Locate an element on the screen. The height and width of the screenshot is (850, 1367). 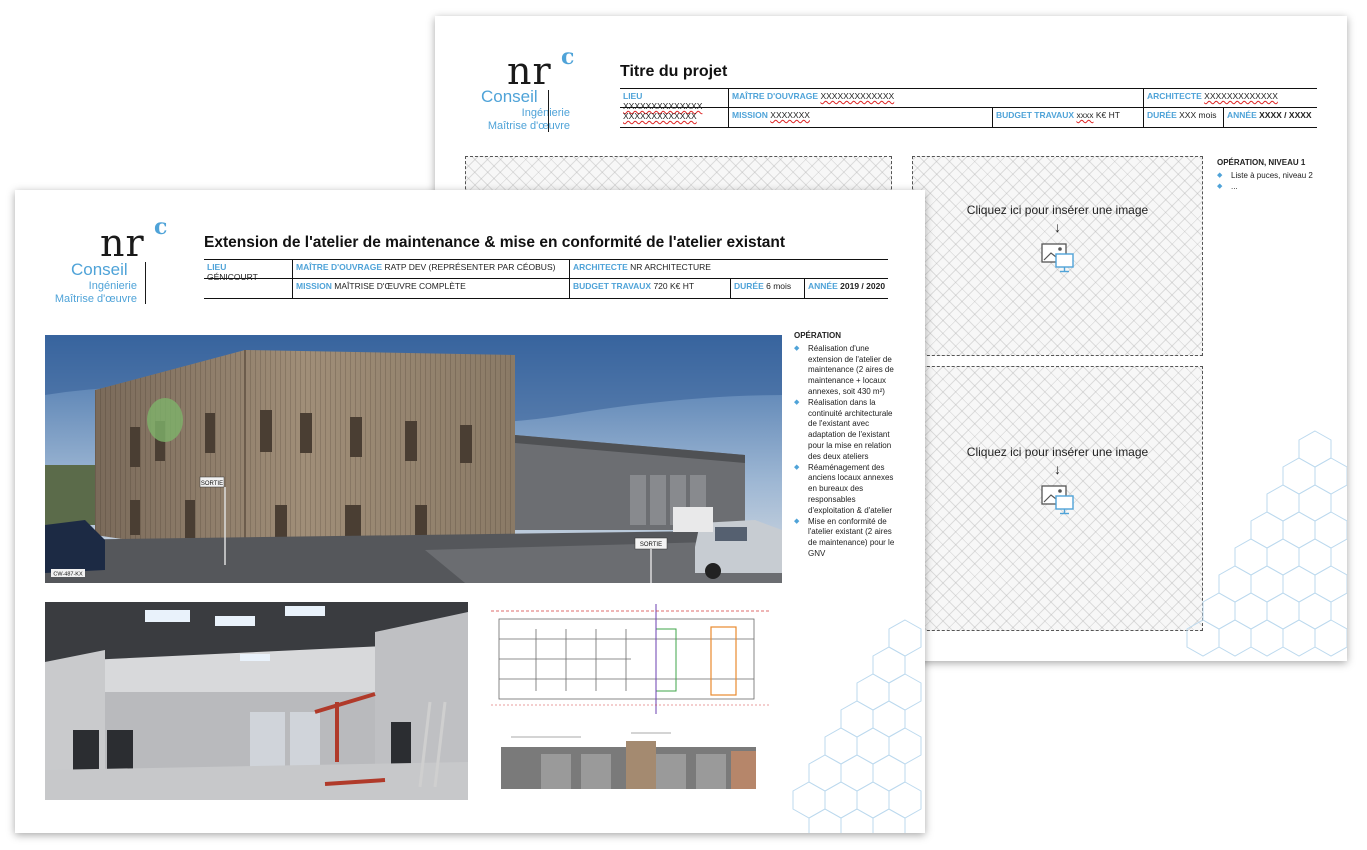
budget-value-x: xxxx is located at coordinates (1085, 115).